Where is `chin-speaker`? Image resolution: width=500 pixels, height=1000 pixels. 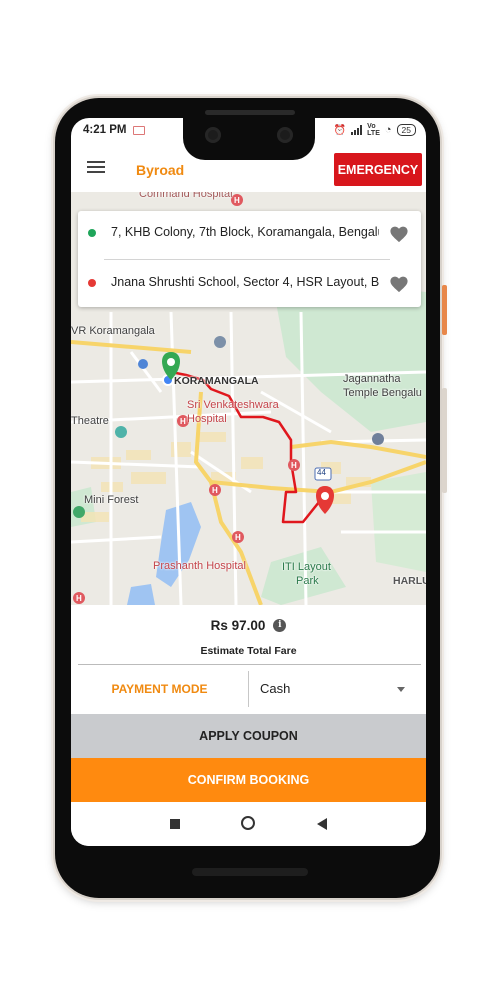
chin-speaker is located at coordinates (250, 872).